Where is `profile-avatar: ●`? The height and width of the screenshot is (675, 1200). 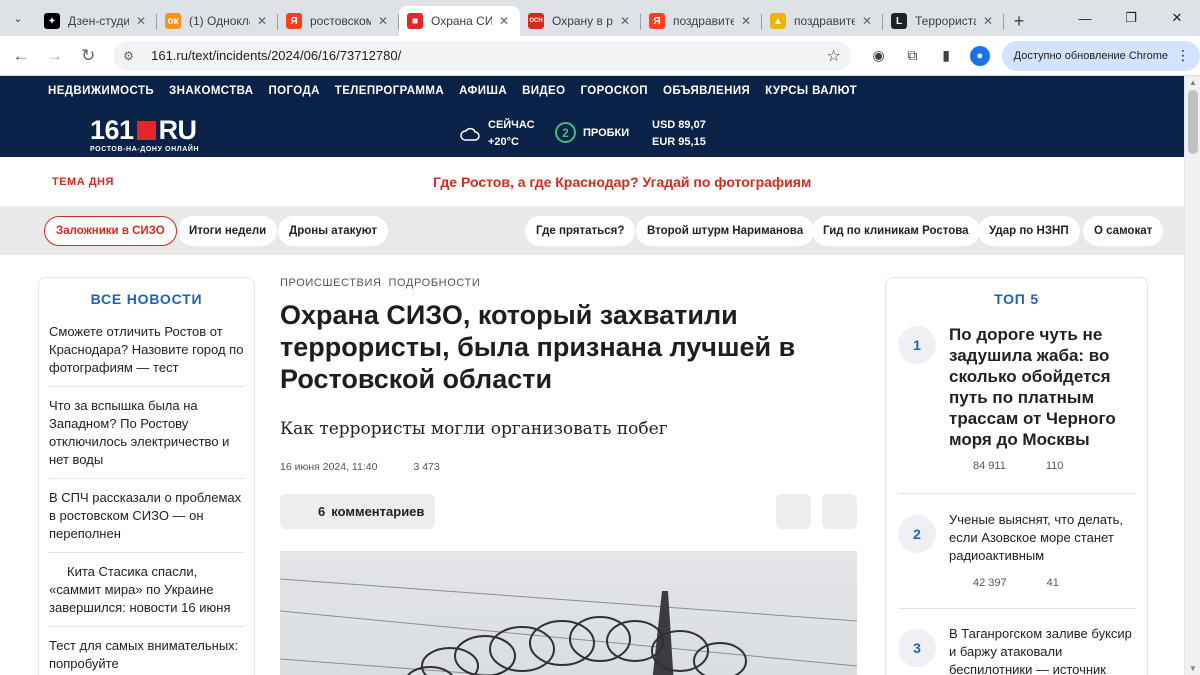
profile-avatar: ● is located at coordinates (980, 56).